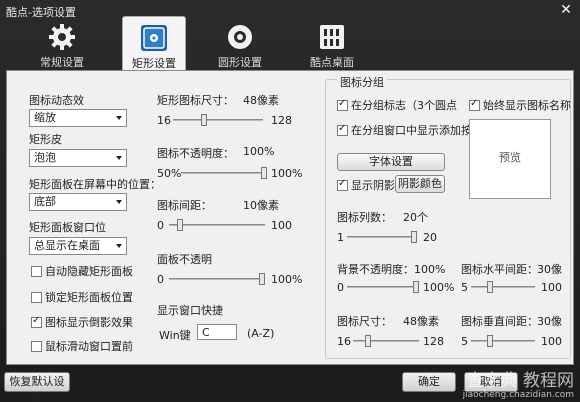  What do you see at coordinates (386, 341) in the screenshot?
I see `icon-size2-slider` at bounding box center [386, 341].